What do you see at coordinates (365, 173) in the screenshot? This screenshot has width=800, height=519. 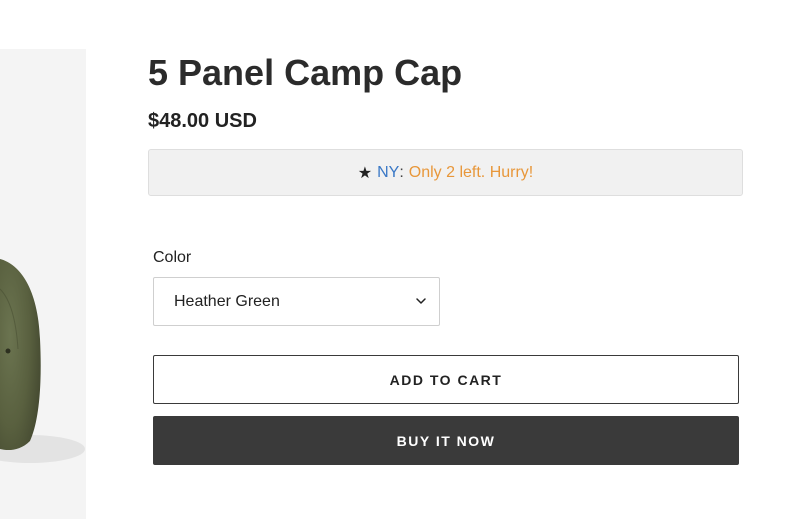 I see `star-icon: ★` at bounding box center [365, 173].